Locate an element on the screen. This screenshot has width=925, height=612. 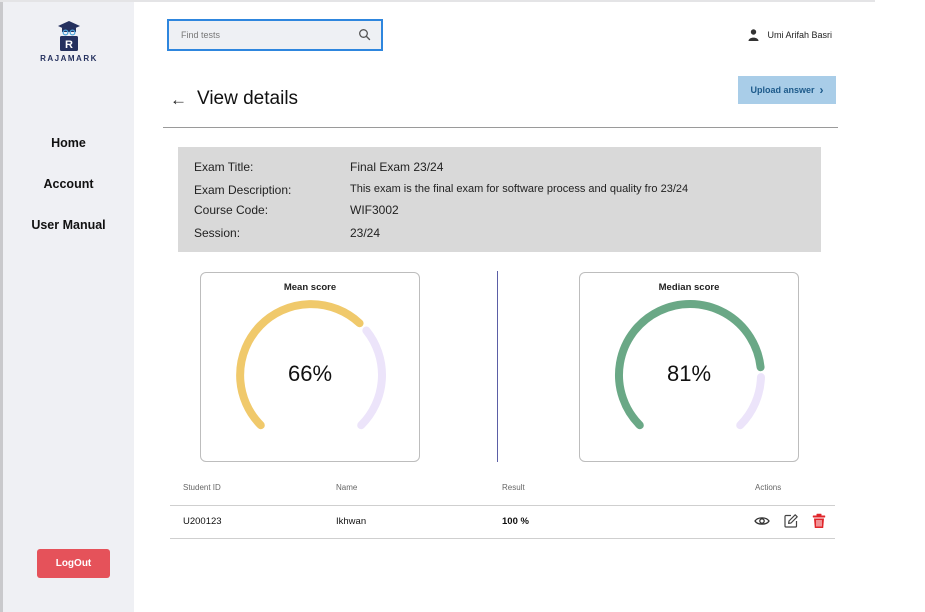
user-profile: Umi Arifah Basri is located at coordinates (790, 35).